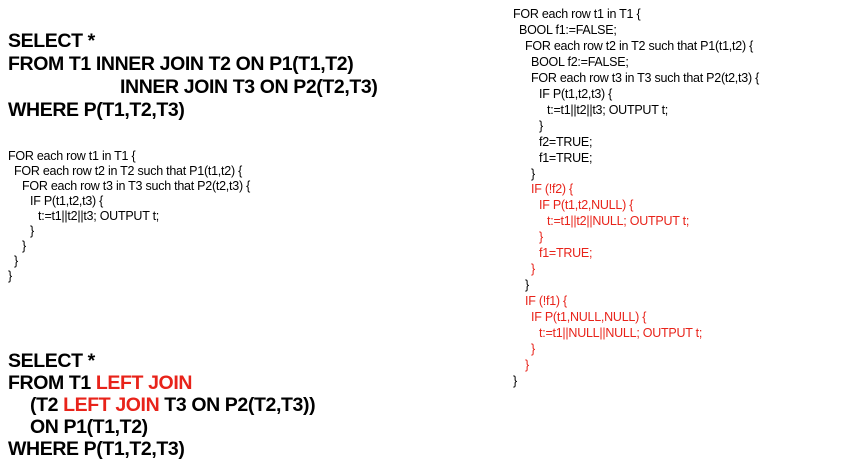  I want to click on code2-line-1: FOR each row t1 in T1 {, so click(577, 14).